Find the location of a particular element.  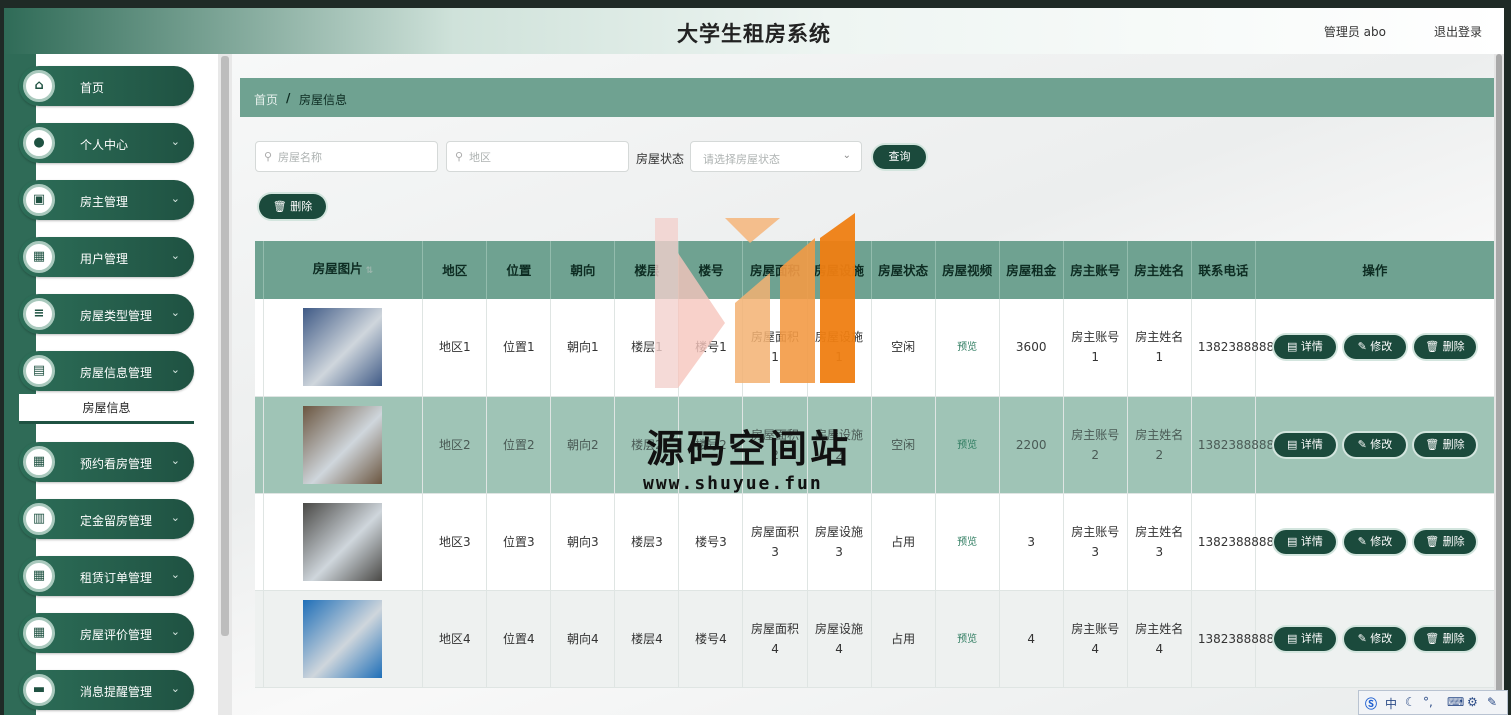

sidebar-item-4: ≡ 房屋类型管理 ⌄ is located at coordinates (106, 314).